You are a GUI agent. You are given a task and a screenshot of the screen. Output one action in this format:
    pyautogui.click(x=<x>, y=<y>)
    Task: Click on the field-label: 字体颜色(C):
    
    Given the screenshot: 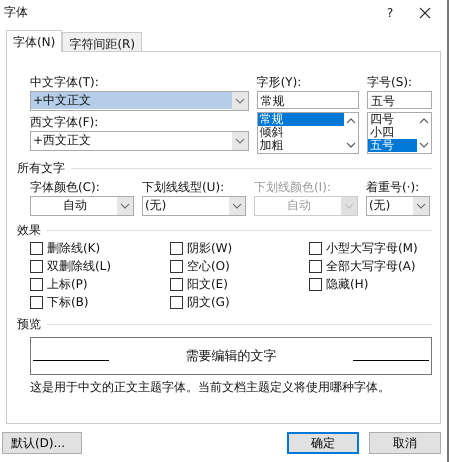 What is the action you would take?
    pyautogui.click(x=65, y=186)
    